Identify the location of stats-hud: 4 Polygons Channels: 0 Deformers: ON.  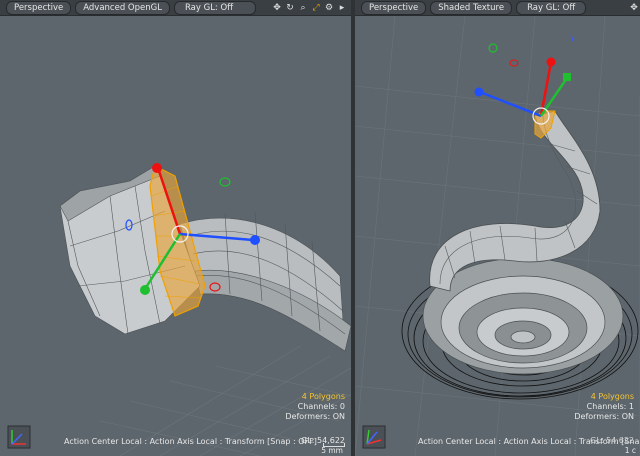
(315, 407).